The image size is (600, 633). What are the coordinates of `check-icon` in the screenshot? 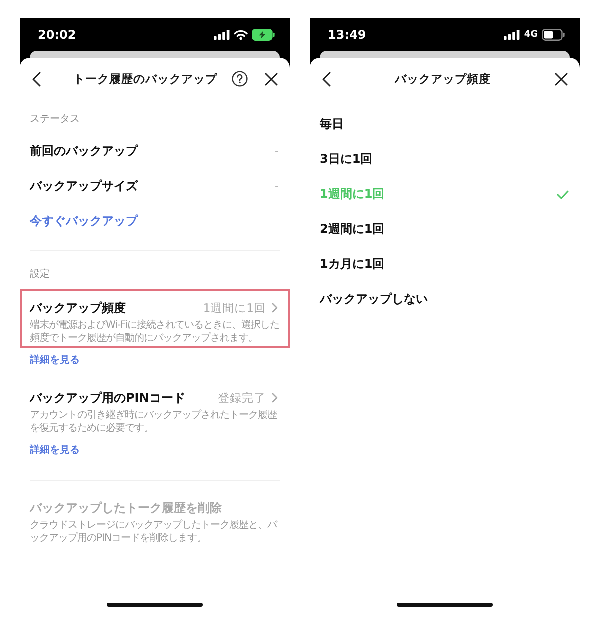 It's located at (563, 195).